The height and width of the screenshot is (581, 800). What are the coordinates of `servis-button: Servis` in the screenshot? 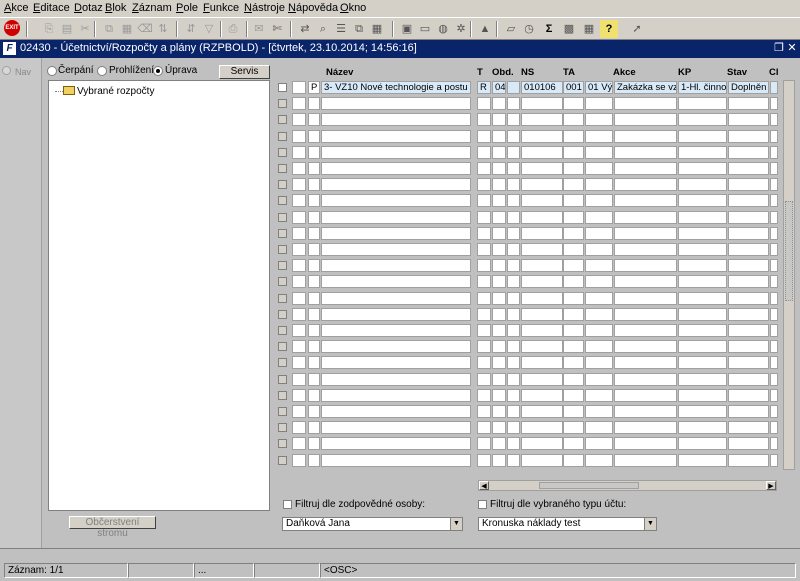 It's located at (244, 72).